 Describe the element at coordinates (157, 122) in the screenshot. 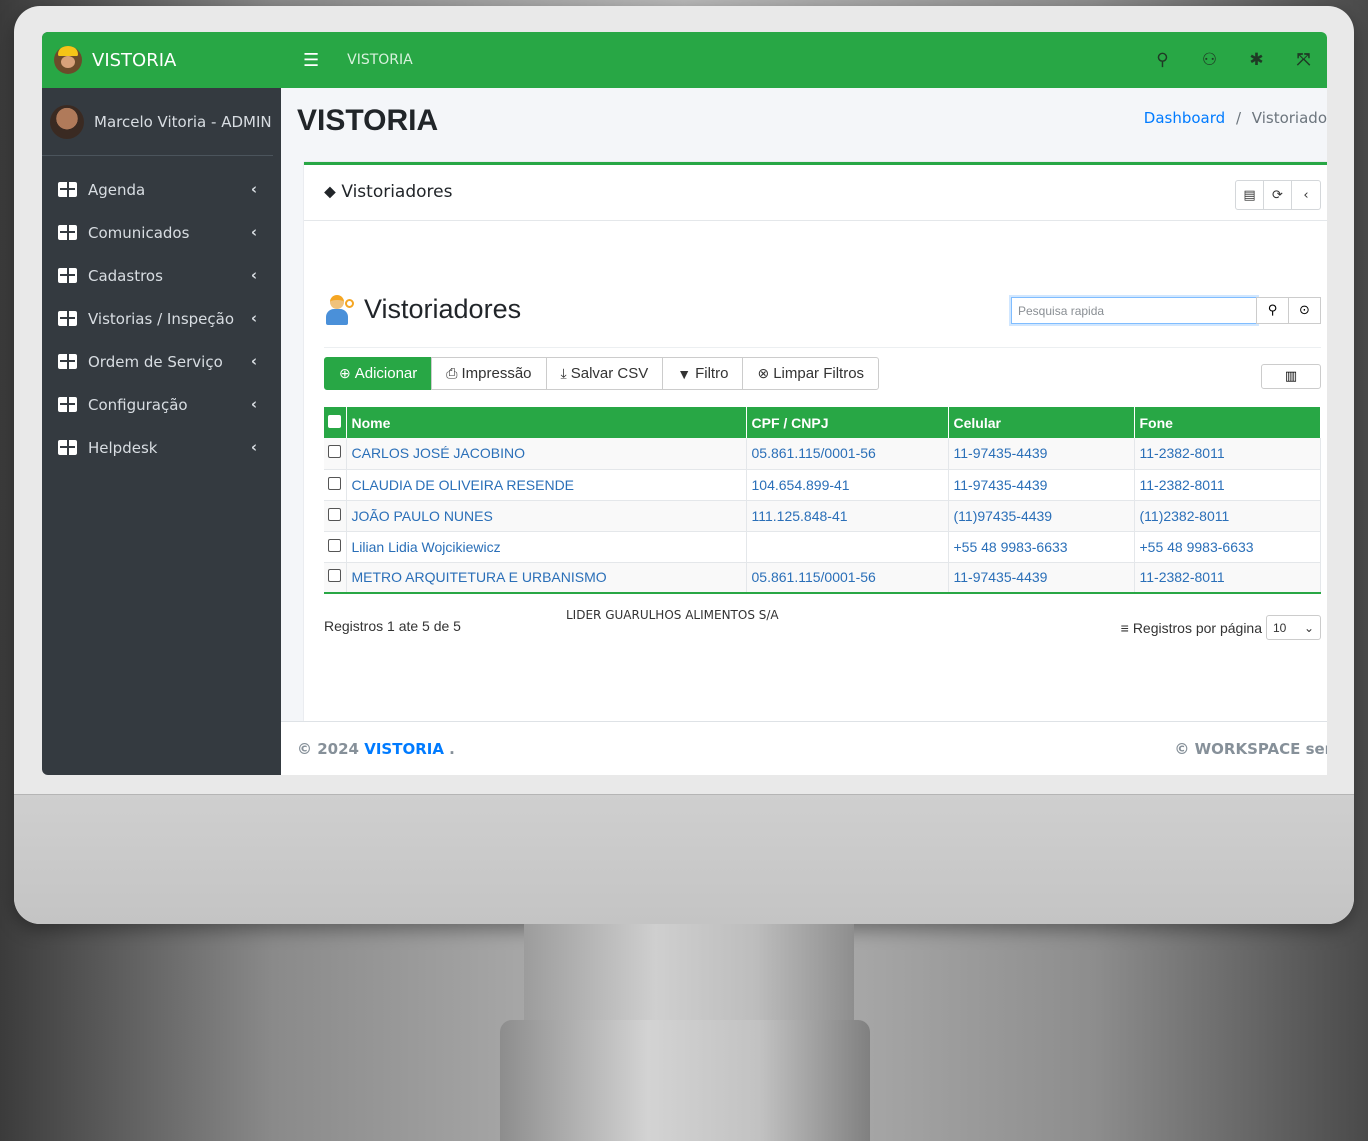

I see `user-panel: Marcelo Vitoria - ADMIN` at that location.